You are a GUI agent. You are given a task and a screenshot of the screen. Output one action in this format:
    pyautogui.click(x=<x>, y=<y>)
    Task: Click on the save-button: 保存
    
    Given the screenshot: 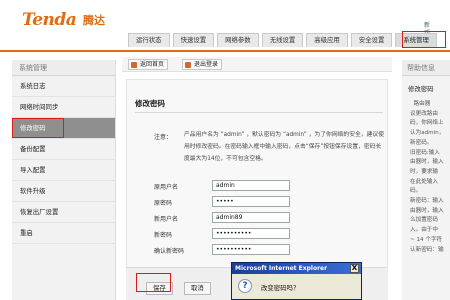 What is the action you would take?
    pyautogui.click(x=159, y=288)
    